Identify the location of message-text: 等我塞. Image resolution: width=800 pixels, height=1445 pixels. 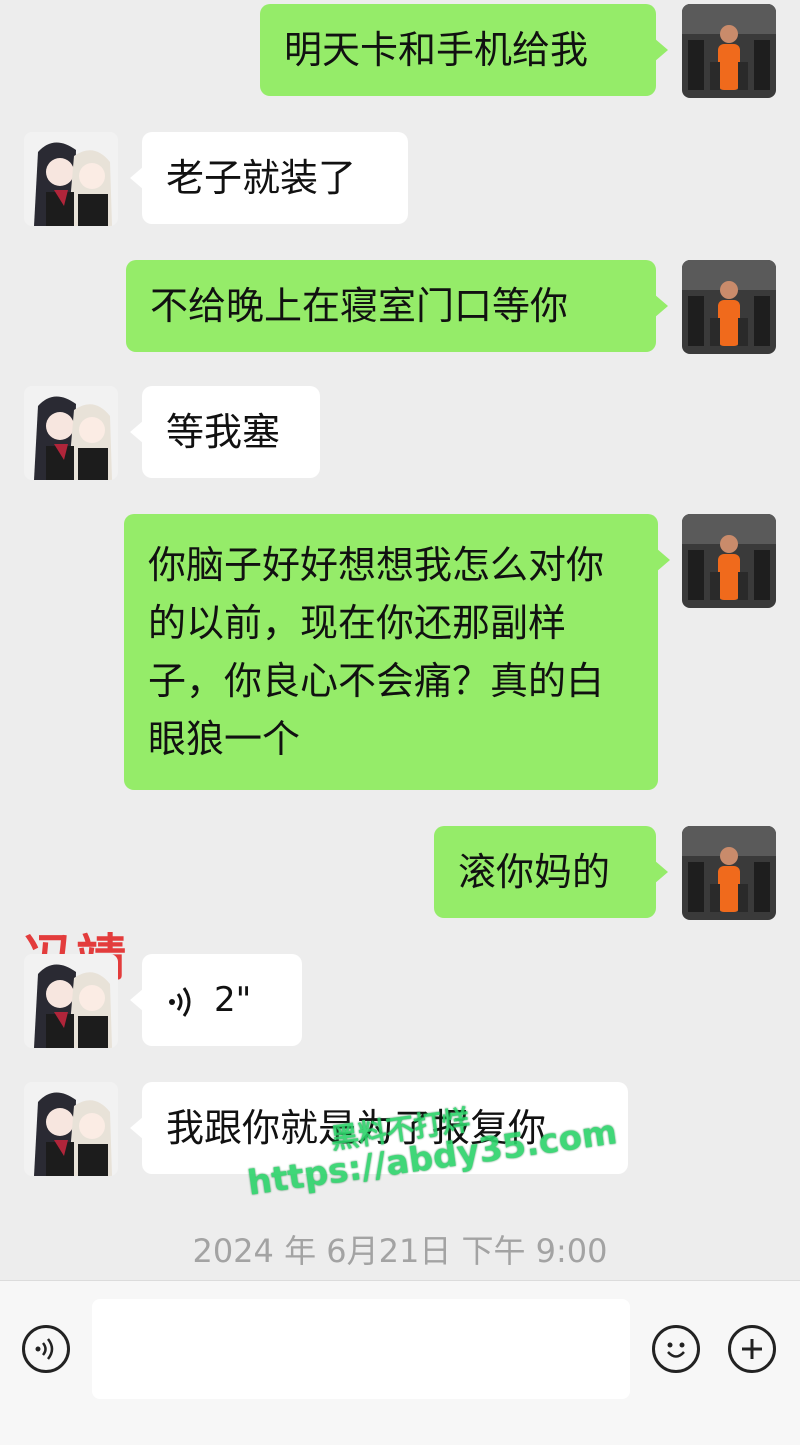
(223, 432).